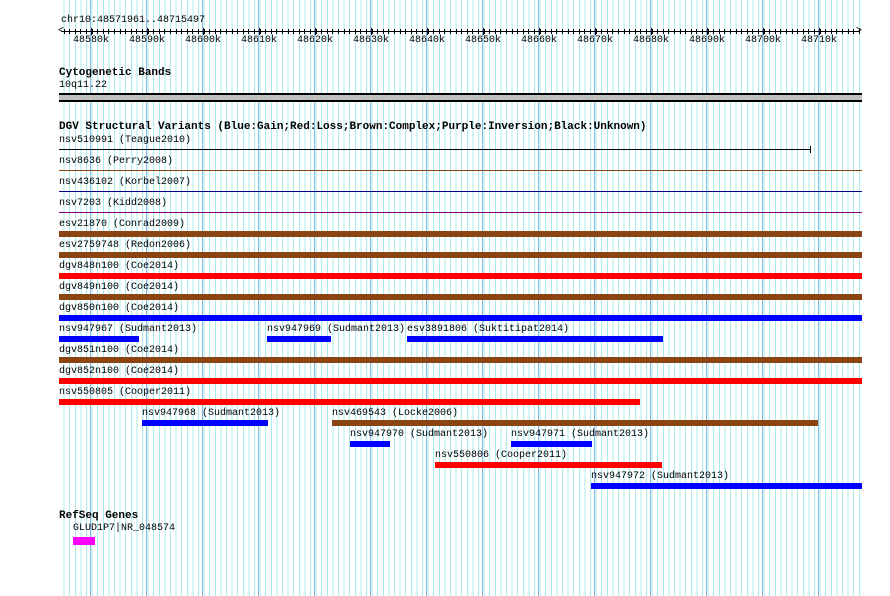 The width and height of the screenshot is (890, 596). I want to click on feature-dgv848n100, so click(460, 276).